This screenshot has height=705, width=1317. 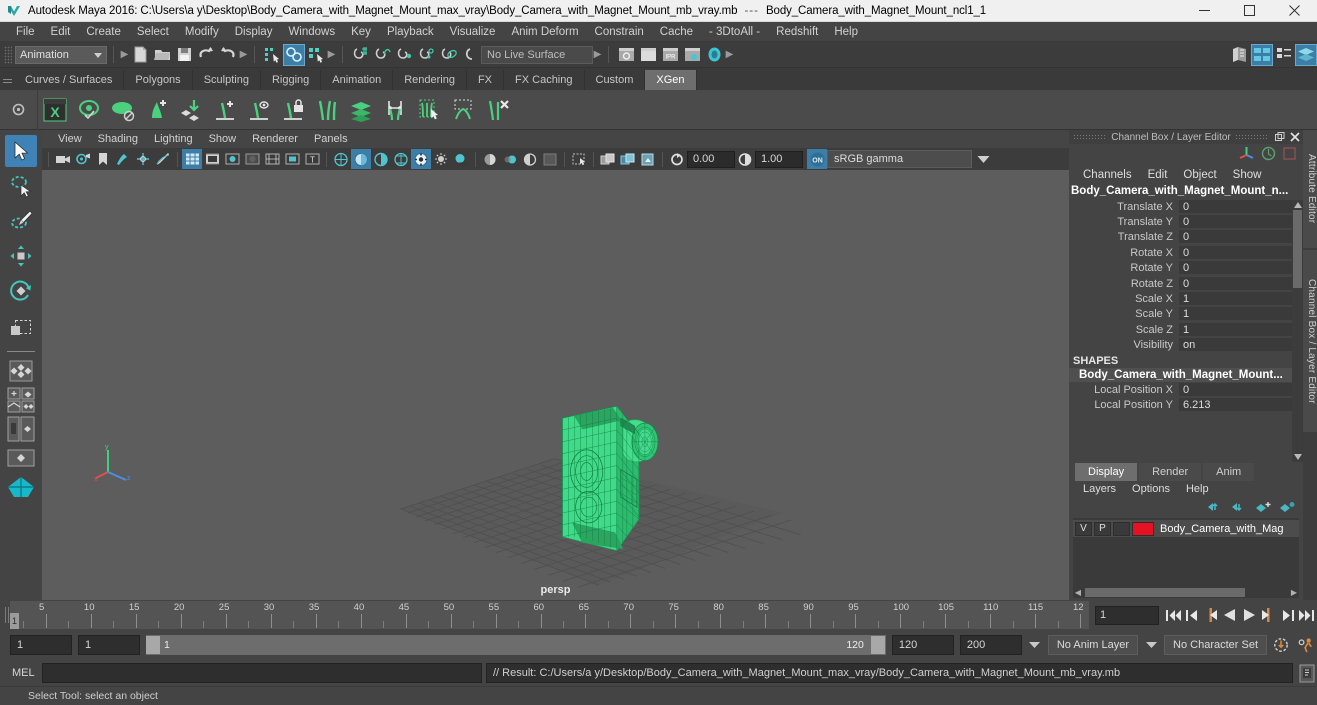 I want to click on layout-single-perspective-button, so click(x=21, y=458).